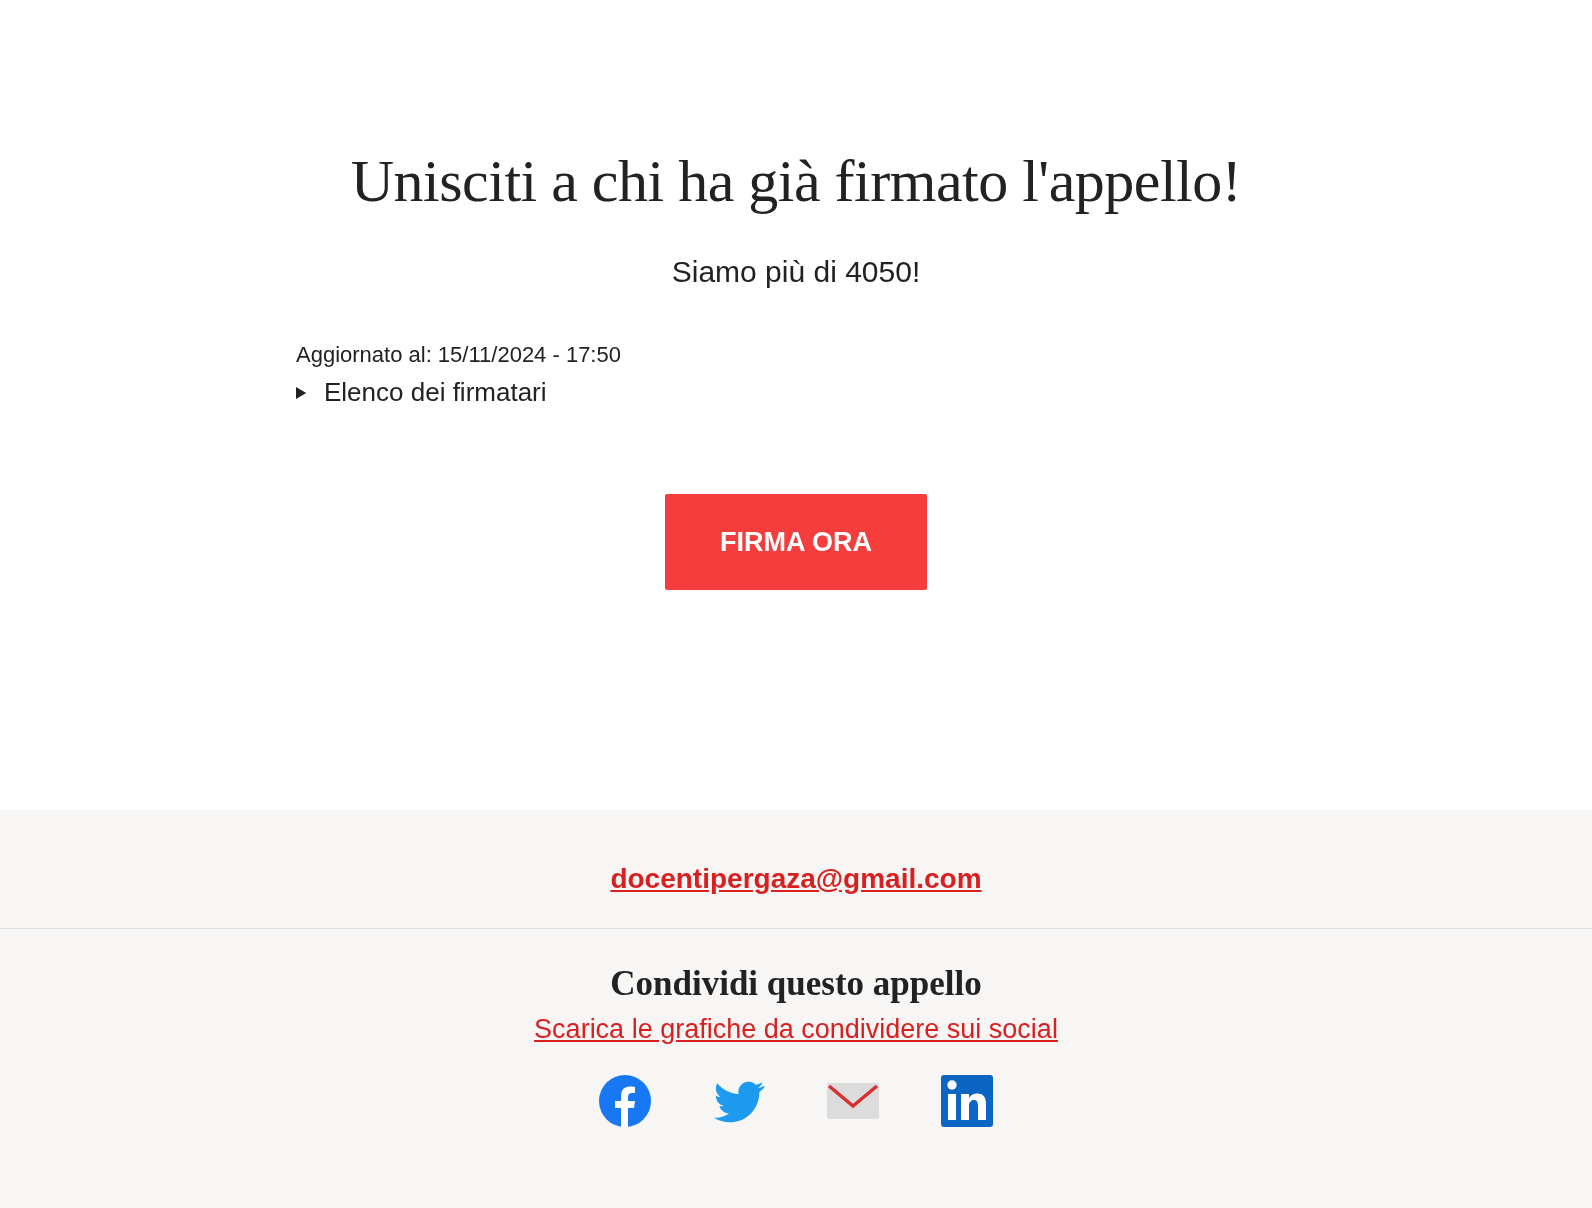 The width and height of the screenshot is (1592, 1208). I want to click on email-link: docentipergaza@gmail.com, so click(796, 878).